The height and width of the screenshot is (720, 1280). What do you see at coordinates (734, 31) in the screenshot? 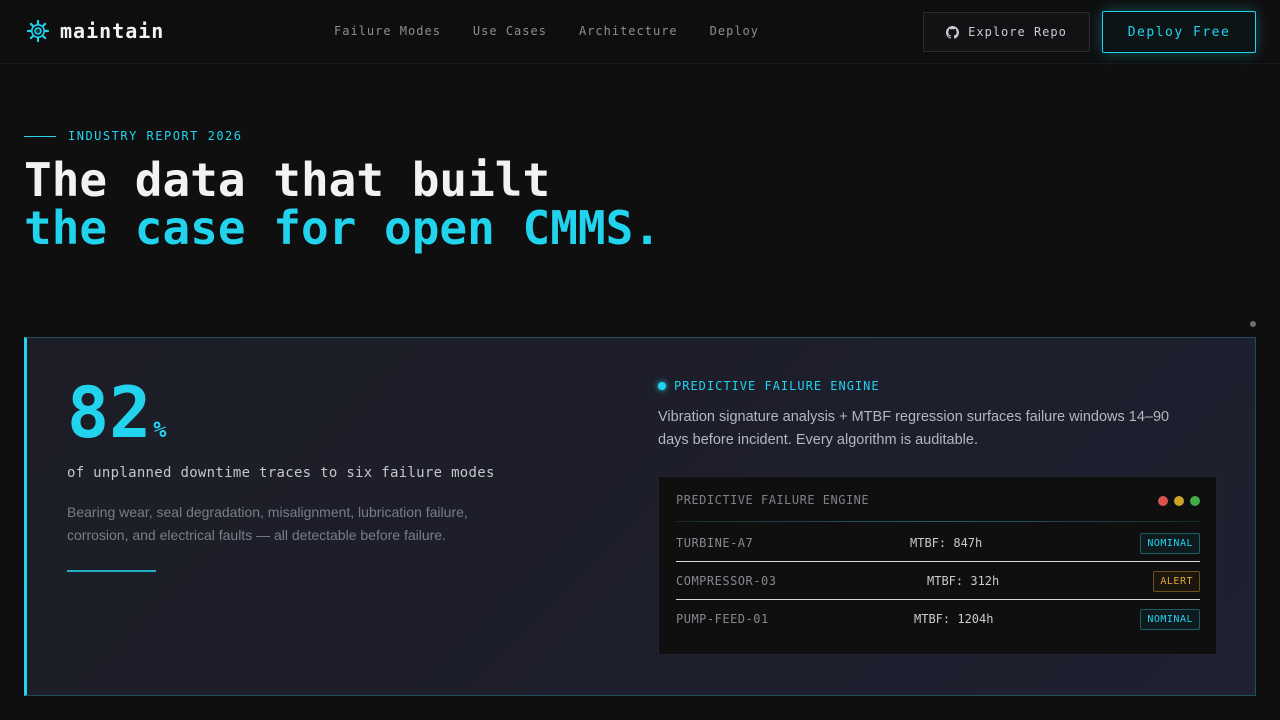
I see `nav-link-deploy: Deploy` at bounding box center [734, 31].